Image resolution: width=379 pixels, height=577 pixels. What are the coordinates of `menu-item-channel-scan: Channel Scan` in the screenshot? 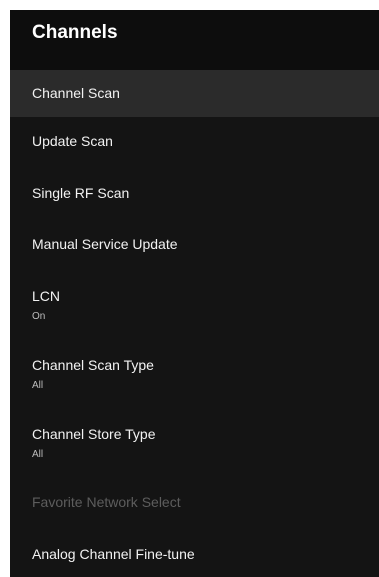 It's located at (194, 93).